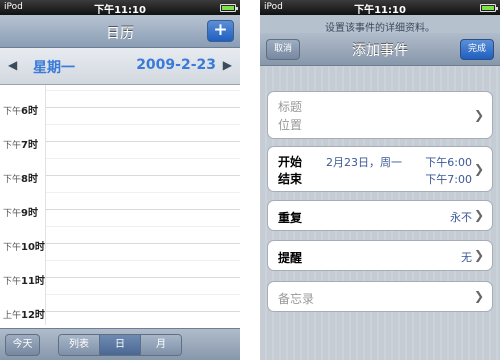 This screenshot has height=360, width=500. Describe the element at coordinates (220, 31) in the screenshot. I see `add-event-button: +` at that location.